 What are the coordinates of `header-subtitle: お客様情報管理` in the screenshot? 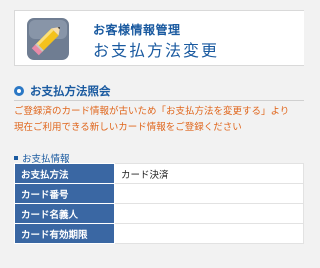 It's located at (137, 30).